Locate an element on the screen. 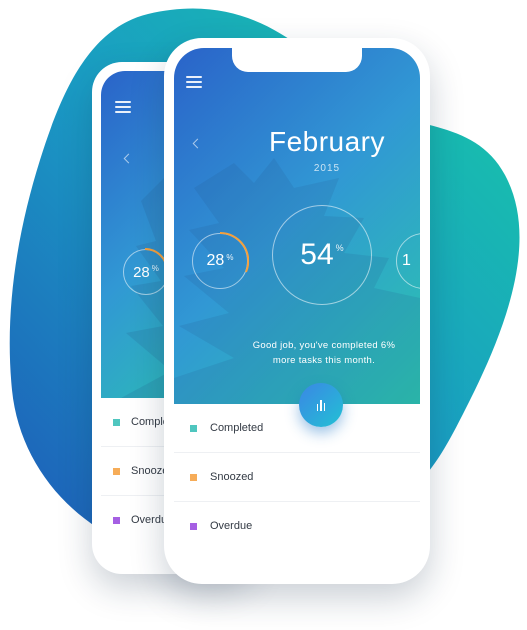 The image size is (527, 630). back-ring-28: 28% is located at coordinates (146, 271).